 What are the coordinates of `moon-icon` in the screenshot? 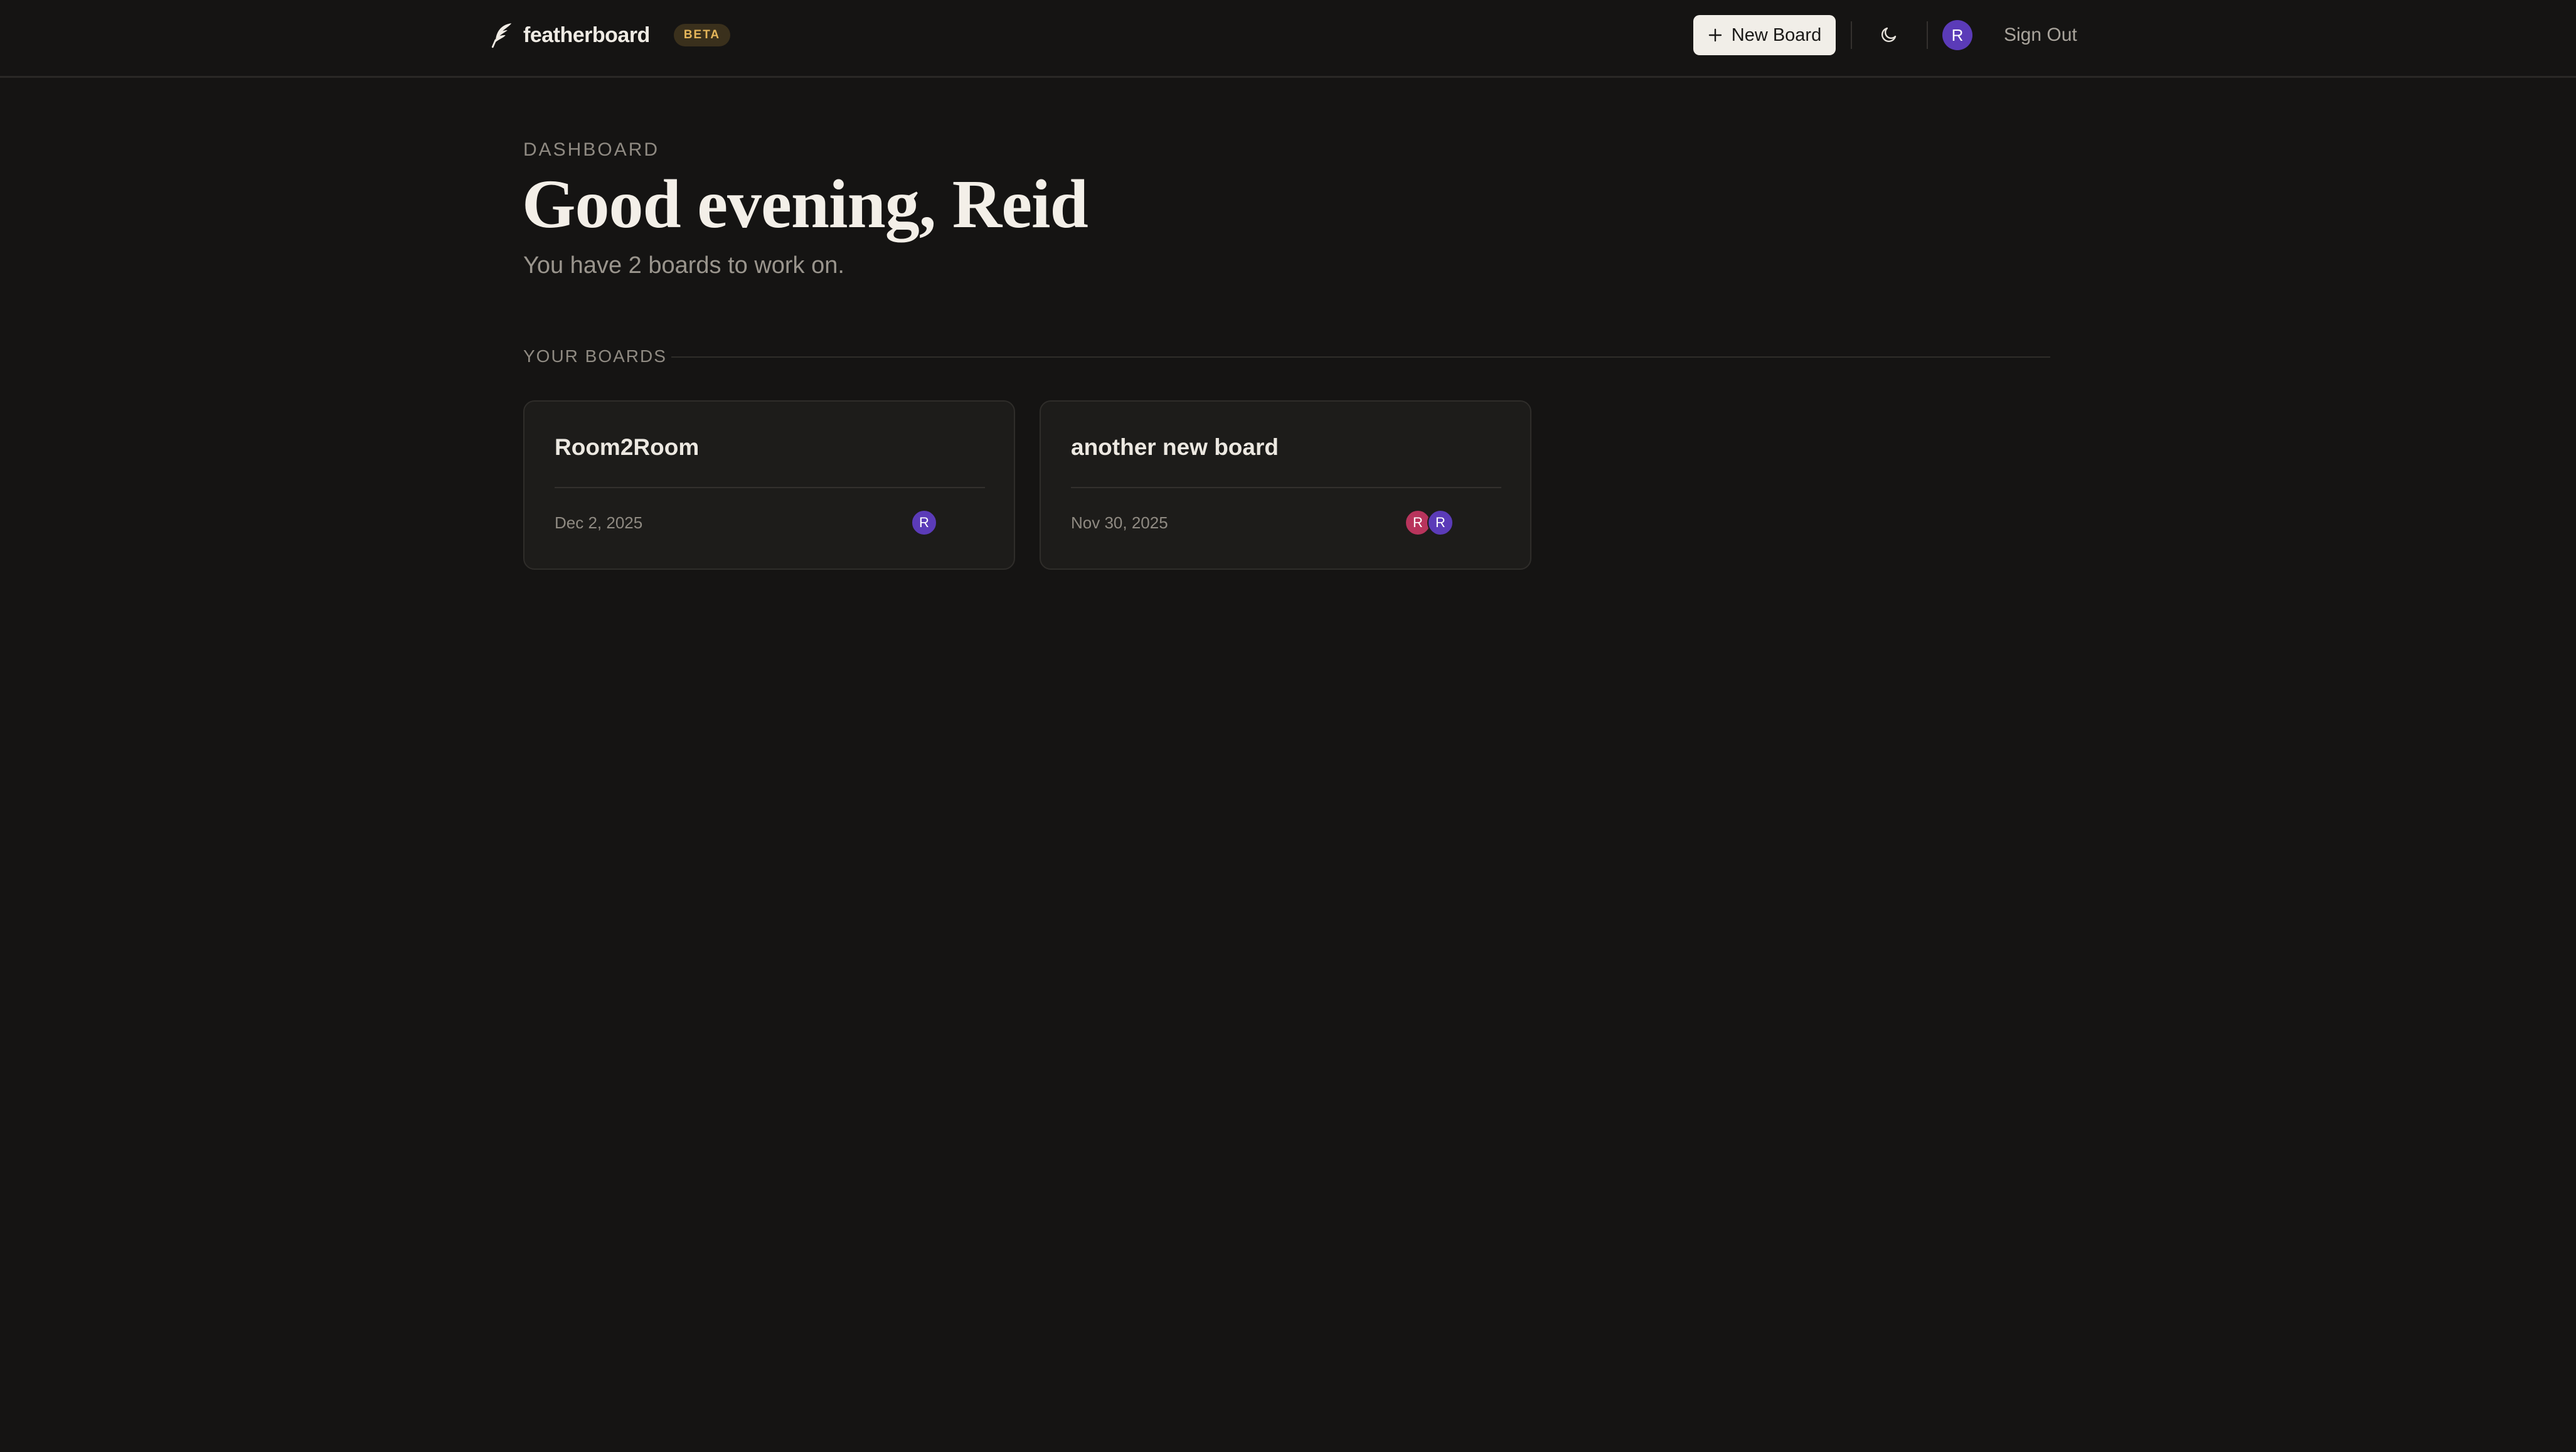 It's located at (1889, 35).